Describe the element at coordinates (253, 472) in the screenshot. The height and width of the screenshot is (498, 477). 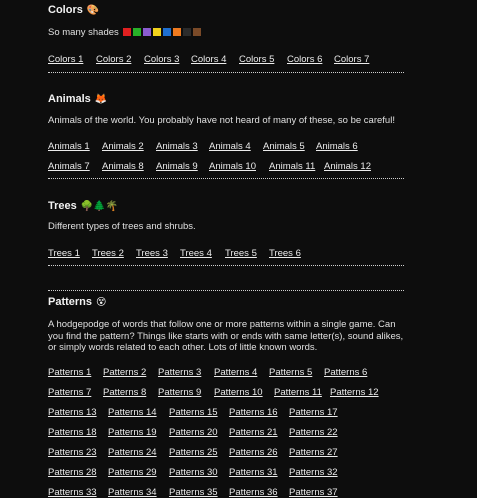
I see `patterns-link: Patterns 31` at that location.